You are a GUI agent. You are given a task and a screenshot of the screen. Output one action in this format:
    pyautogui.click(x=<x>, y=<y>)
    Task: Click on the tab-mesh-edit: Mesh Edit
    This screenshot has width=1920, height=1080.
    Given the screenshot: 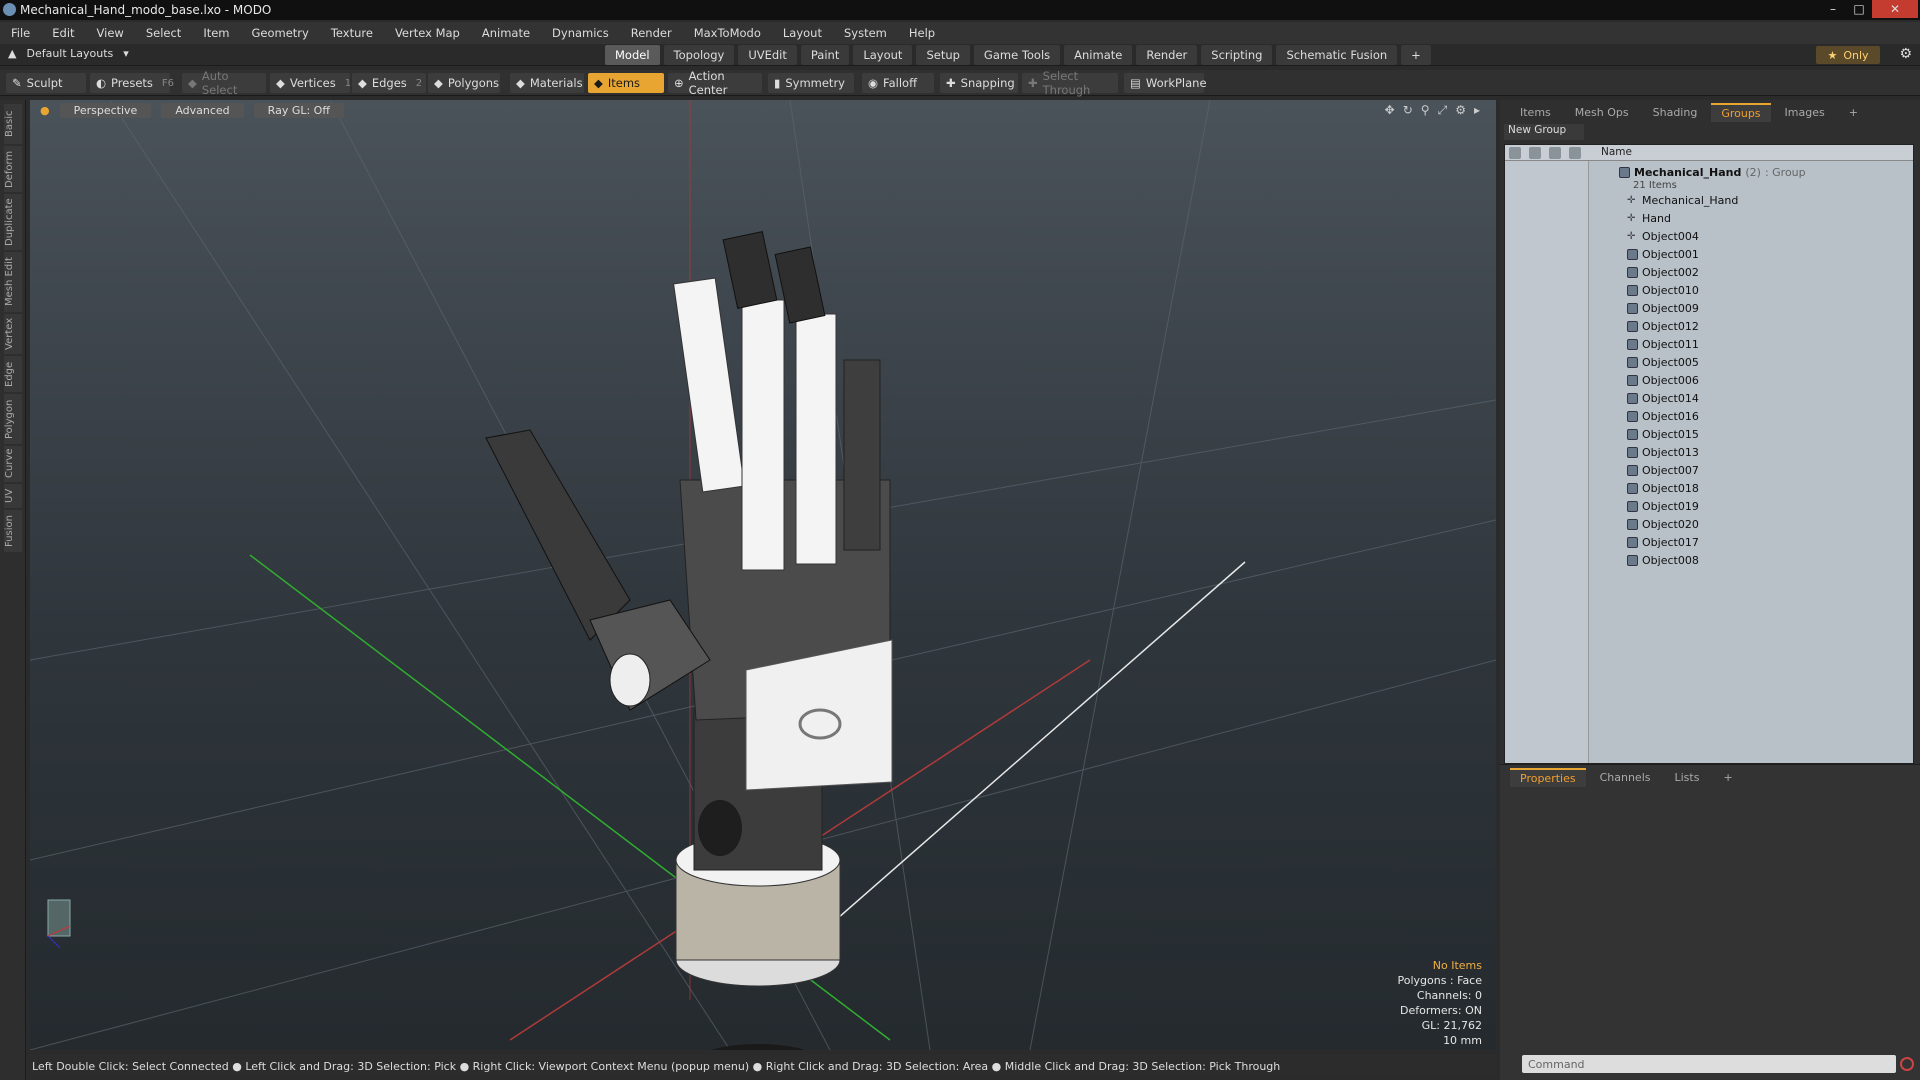 What is the action you would take?
    pyautogui.click(x=13, y=282)
    